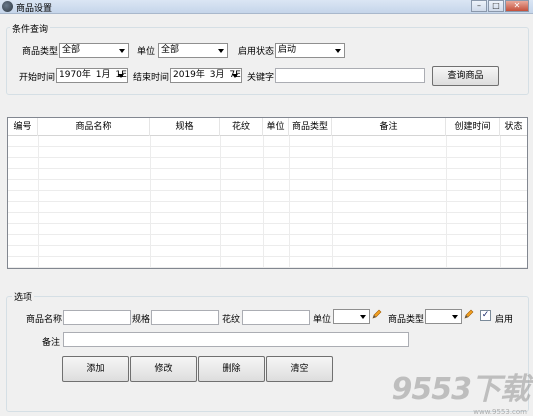 The width and height of the screenshot is (533, 416). I want to click on column-header-unit: 单位, so click(276, 127).